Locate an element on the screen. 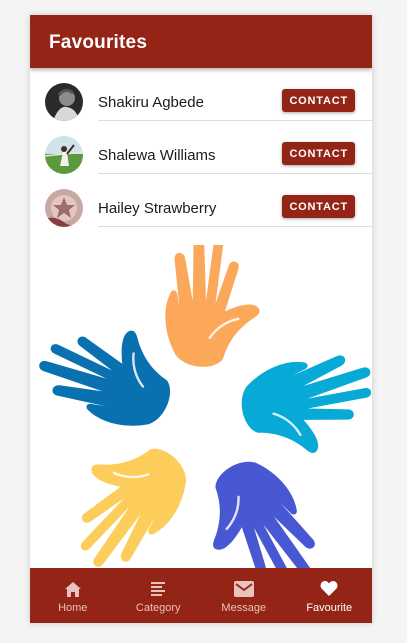  nav-message-label: Message is located at coordinates (244, 608).